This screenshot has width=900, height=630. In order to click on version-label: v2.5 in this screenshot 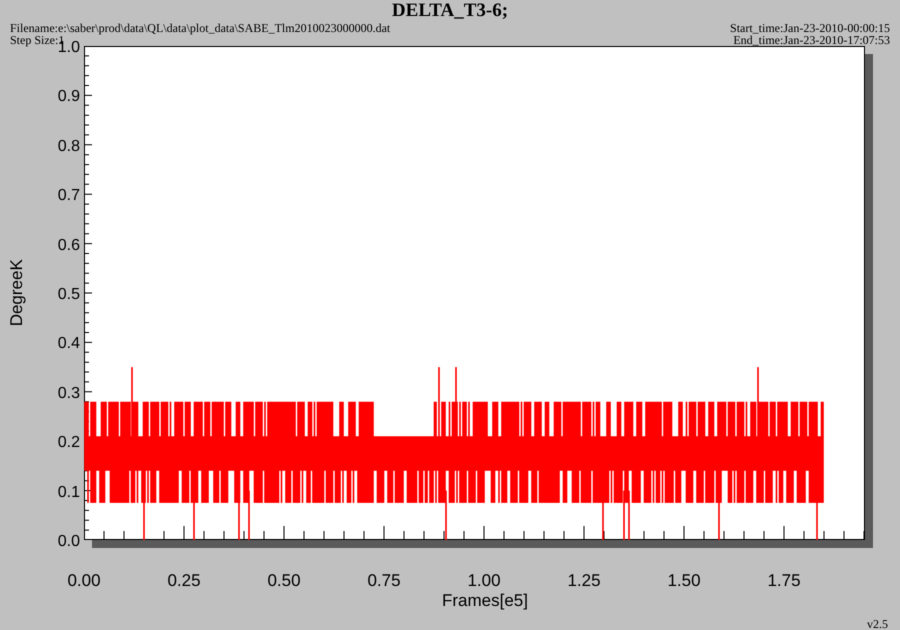, I will do `click(877, 623)`.